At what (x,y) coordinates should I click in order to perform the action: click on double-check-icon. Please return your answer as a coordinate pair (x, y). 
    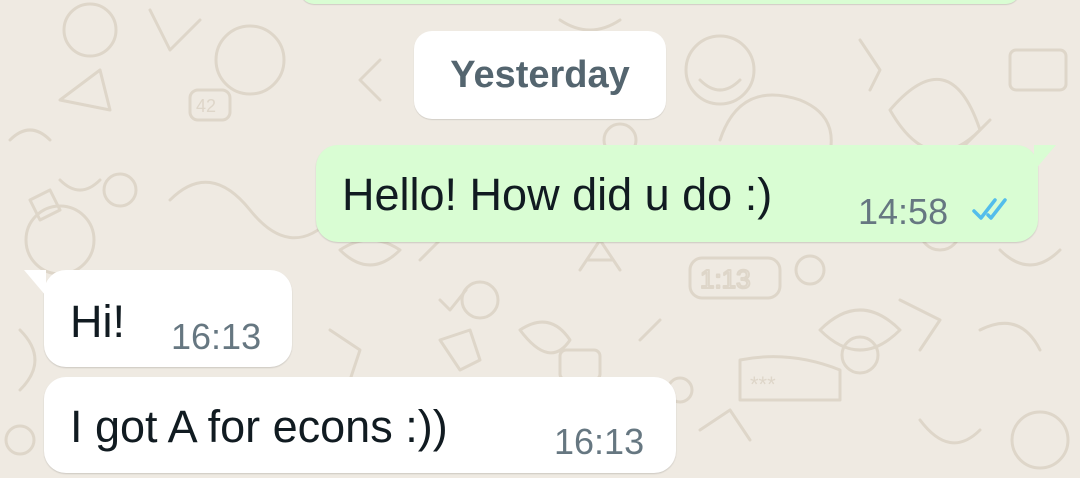
    Looking at the image, I should click on (989, 209).